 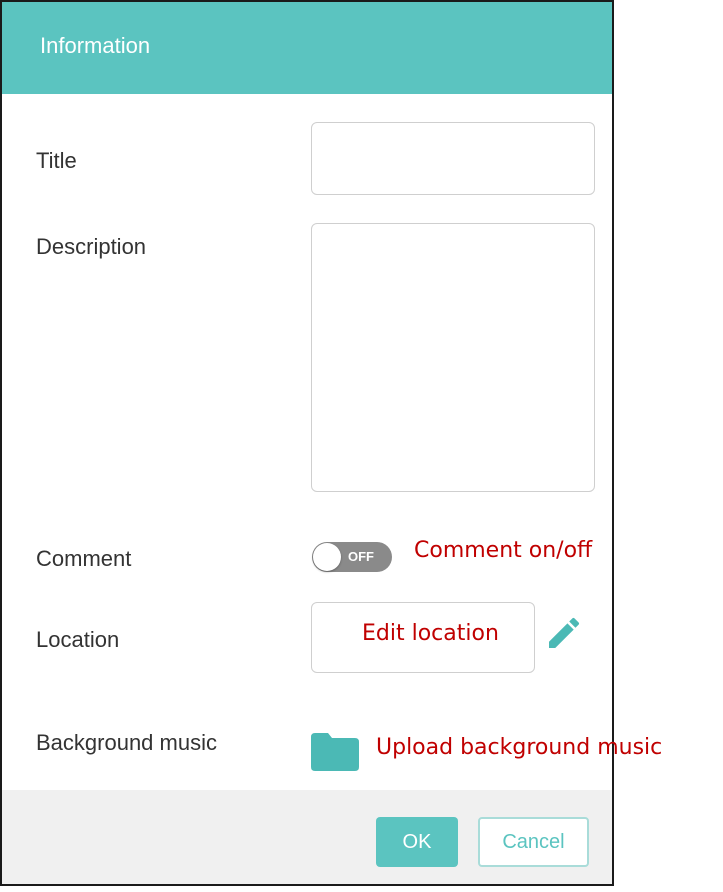 What do you see at coordinates (417, 842) in the screenshot?
I see `ok-button: OK` at bounding box center [417, 842].